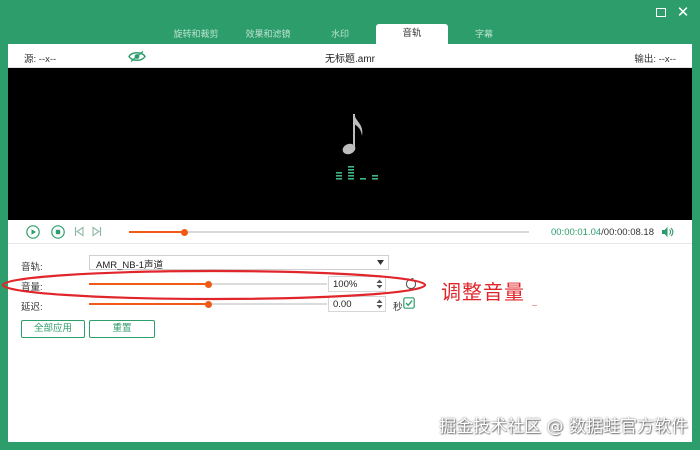 This screenshot has width=700, height=450. What do you see at coordinates (148, 304) in the screenshot?
I see `delay-slider-fill` at bounding box center [148, 304].